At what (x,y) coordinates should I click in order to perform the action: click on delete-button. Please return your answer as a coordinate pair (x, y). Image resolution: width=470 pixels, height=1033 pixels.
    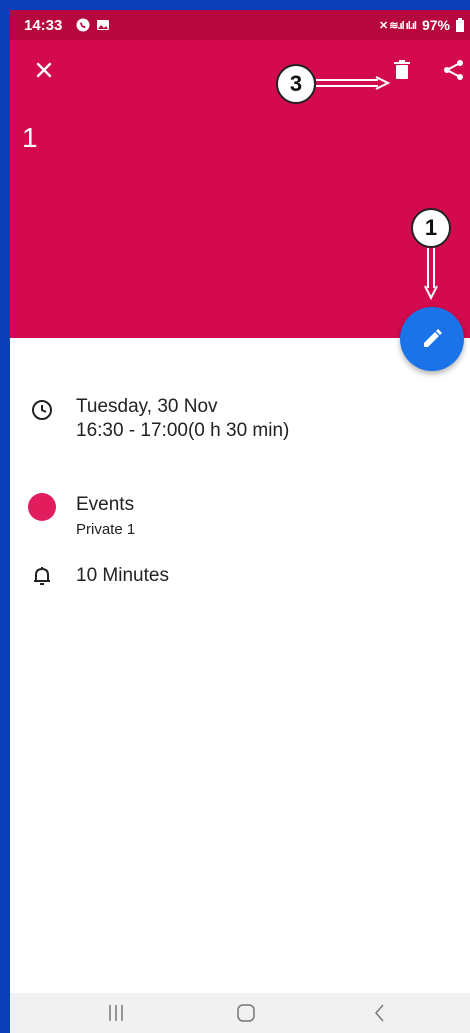
    Looking at the image, I should click on (402, 70).